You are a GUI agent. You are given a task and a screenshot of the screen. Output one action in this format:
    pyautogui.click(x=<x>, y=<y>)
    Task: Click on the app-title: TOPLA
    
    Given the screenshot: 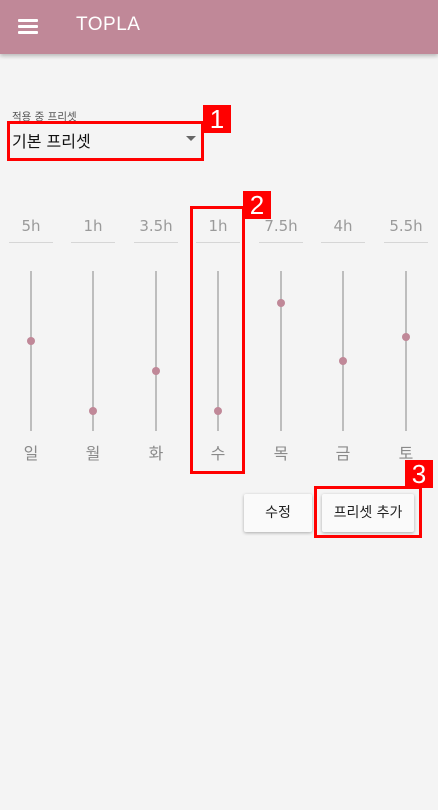 What is the action you would take?
    pyautogui.click(x=108, y=24)
    